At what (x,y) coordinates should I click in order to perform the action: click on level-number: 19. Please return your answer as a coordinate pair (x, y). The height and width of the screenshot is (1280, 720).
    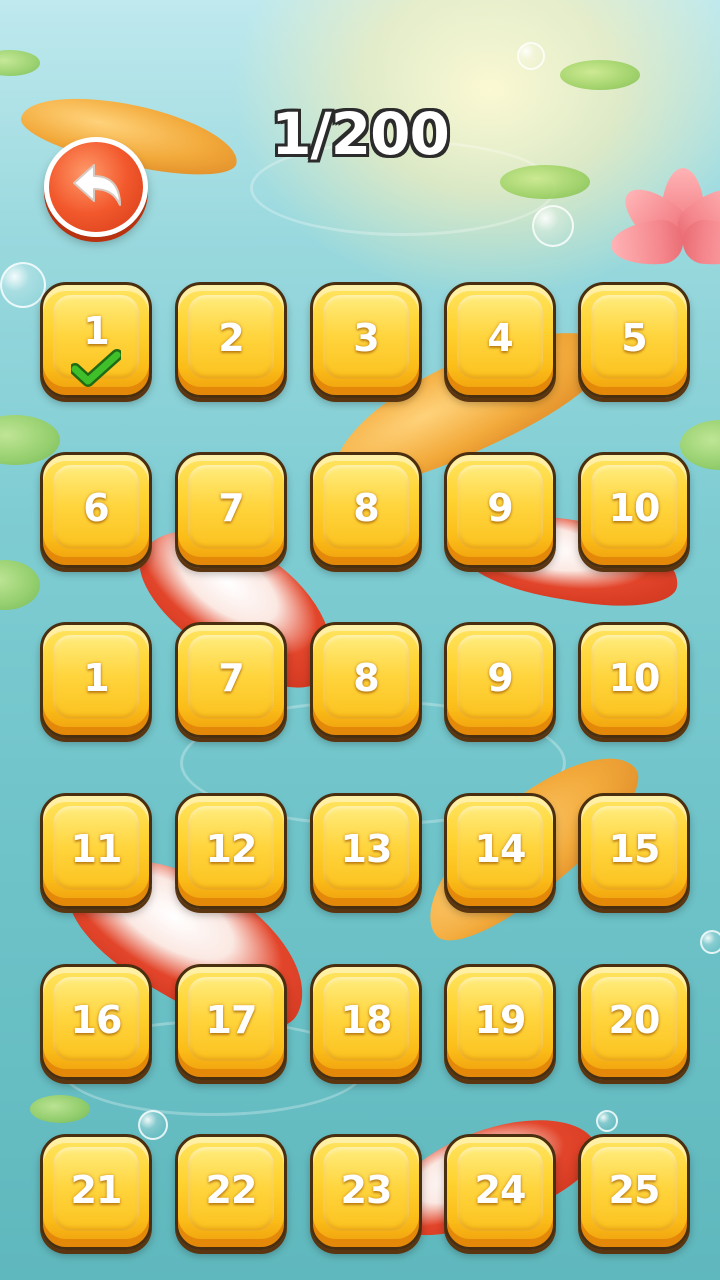
    Looking at the image, I should click on (500, 1020).